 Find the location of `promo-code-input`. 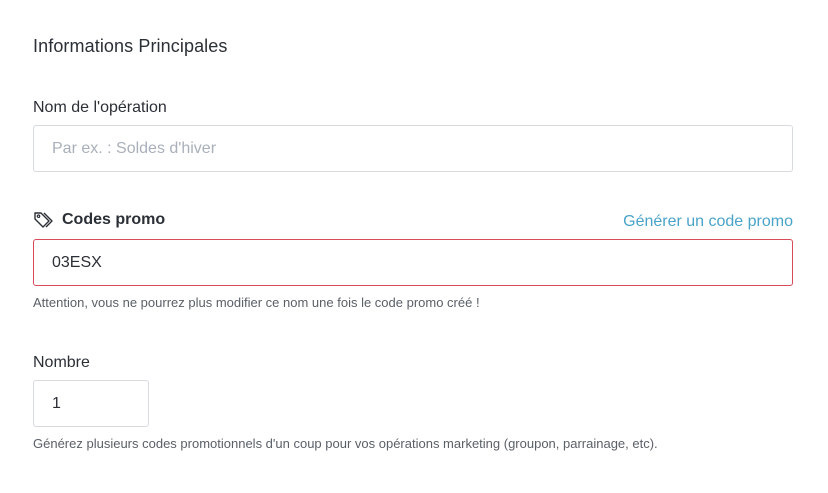

promo-code-input is located at coordinates (413, 262).